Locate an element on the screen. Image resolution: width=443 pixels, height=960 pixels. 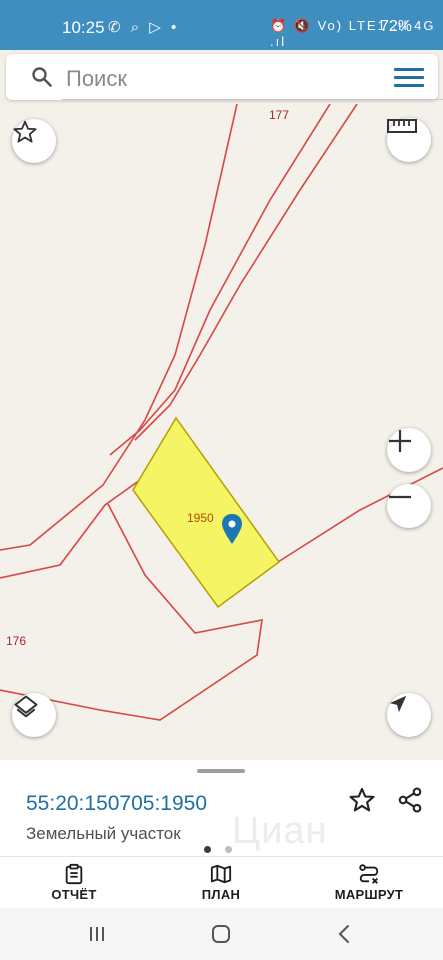
action-bar: ОТЧЁТ ПЛАН МАРШРУТ is located at coordinates (221, 882).